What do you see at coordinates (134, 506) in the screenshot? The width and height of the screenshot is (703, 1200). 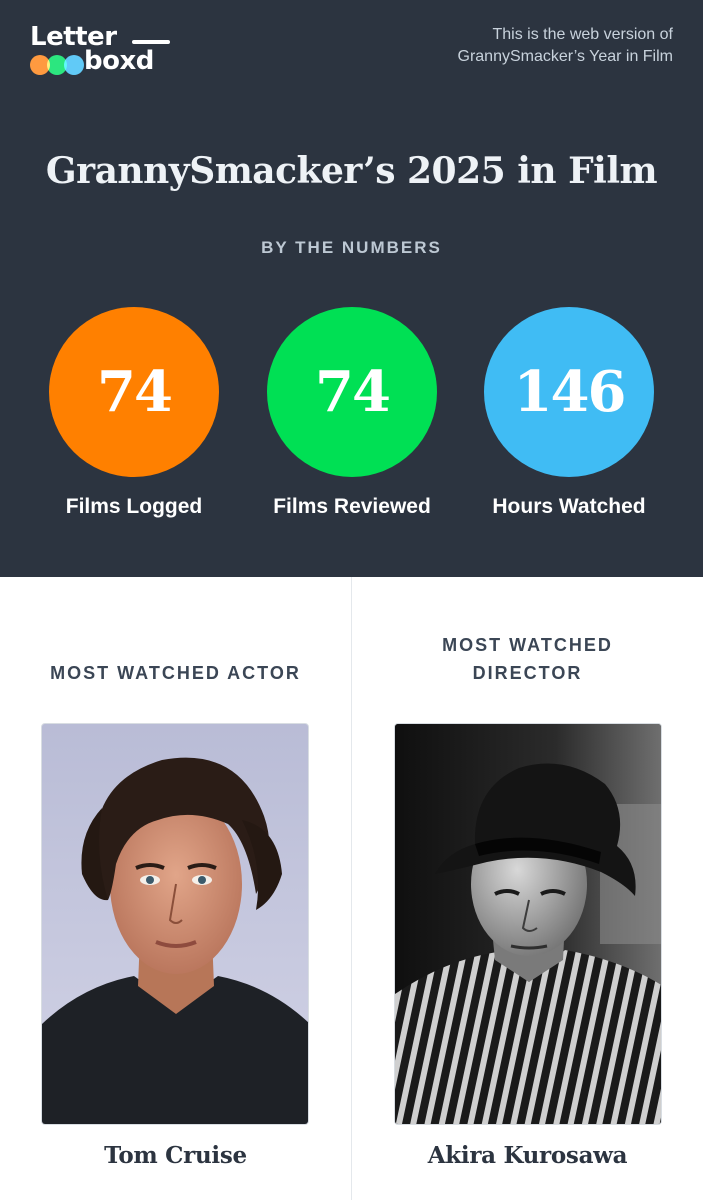 I see `stat-label: Films Logged` at bounding box center [134, 506].